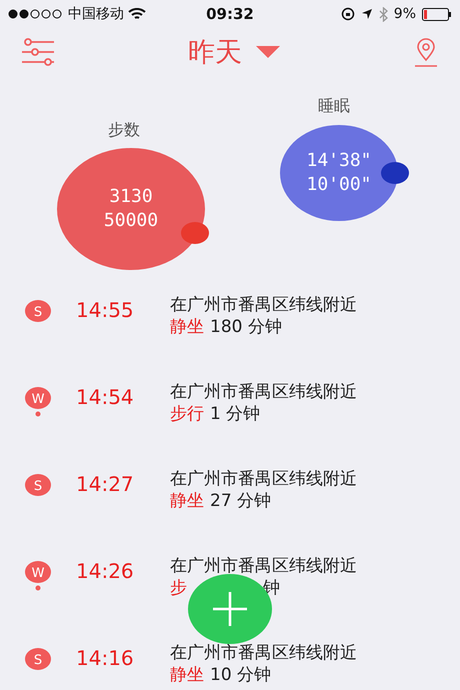 The width and height of the screenshot is (460, 690). What do you see at coordinates (241, 675) in the screenshot?
I see `duration-text: 10 分钟` at bounding box center [241, 675].